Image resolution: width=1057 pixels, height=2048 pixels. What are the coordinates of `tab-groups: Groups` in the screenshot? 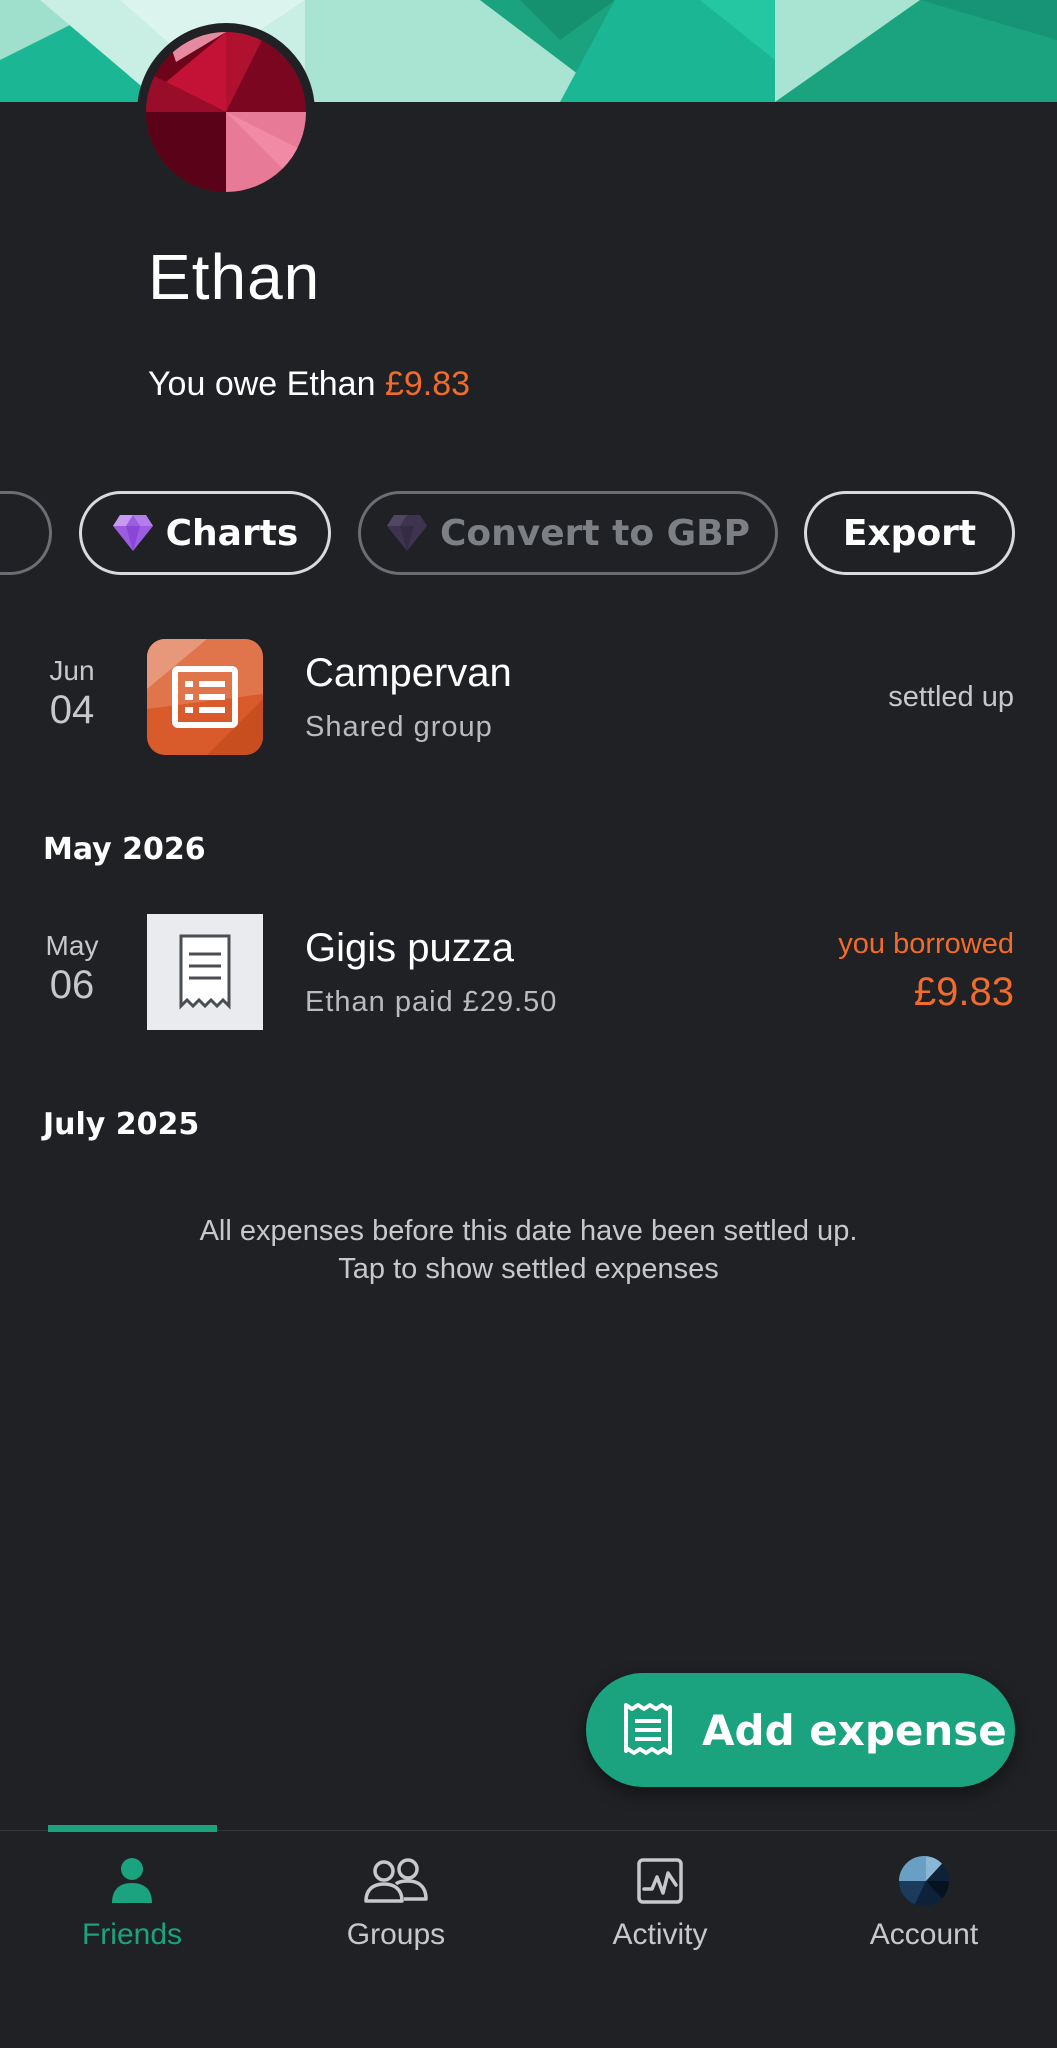 It's located at (396, 1906).